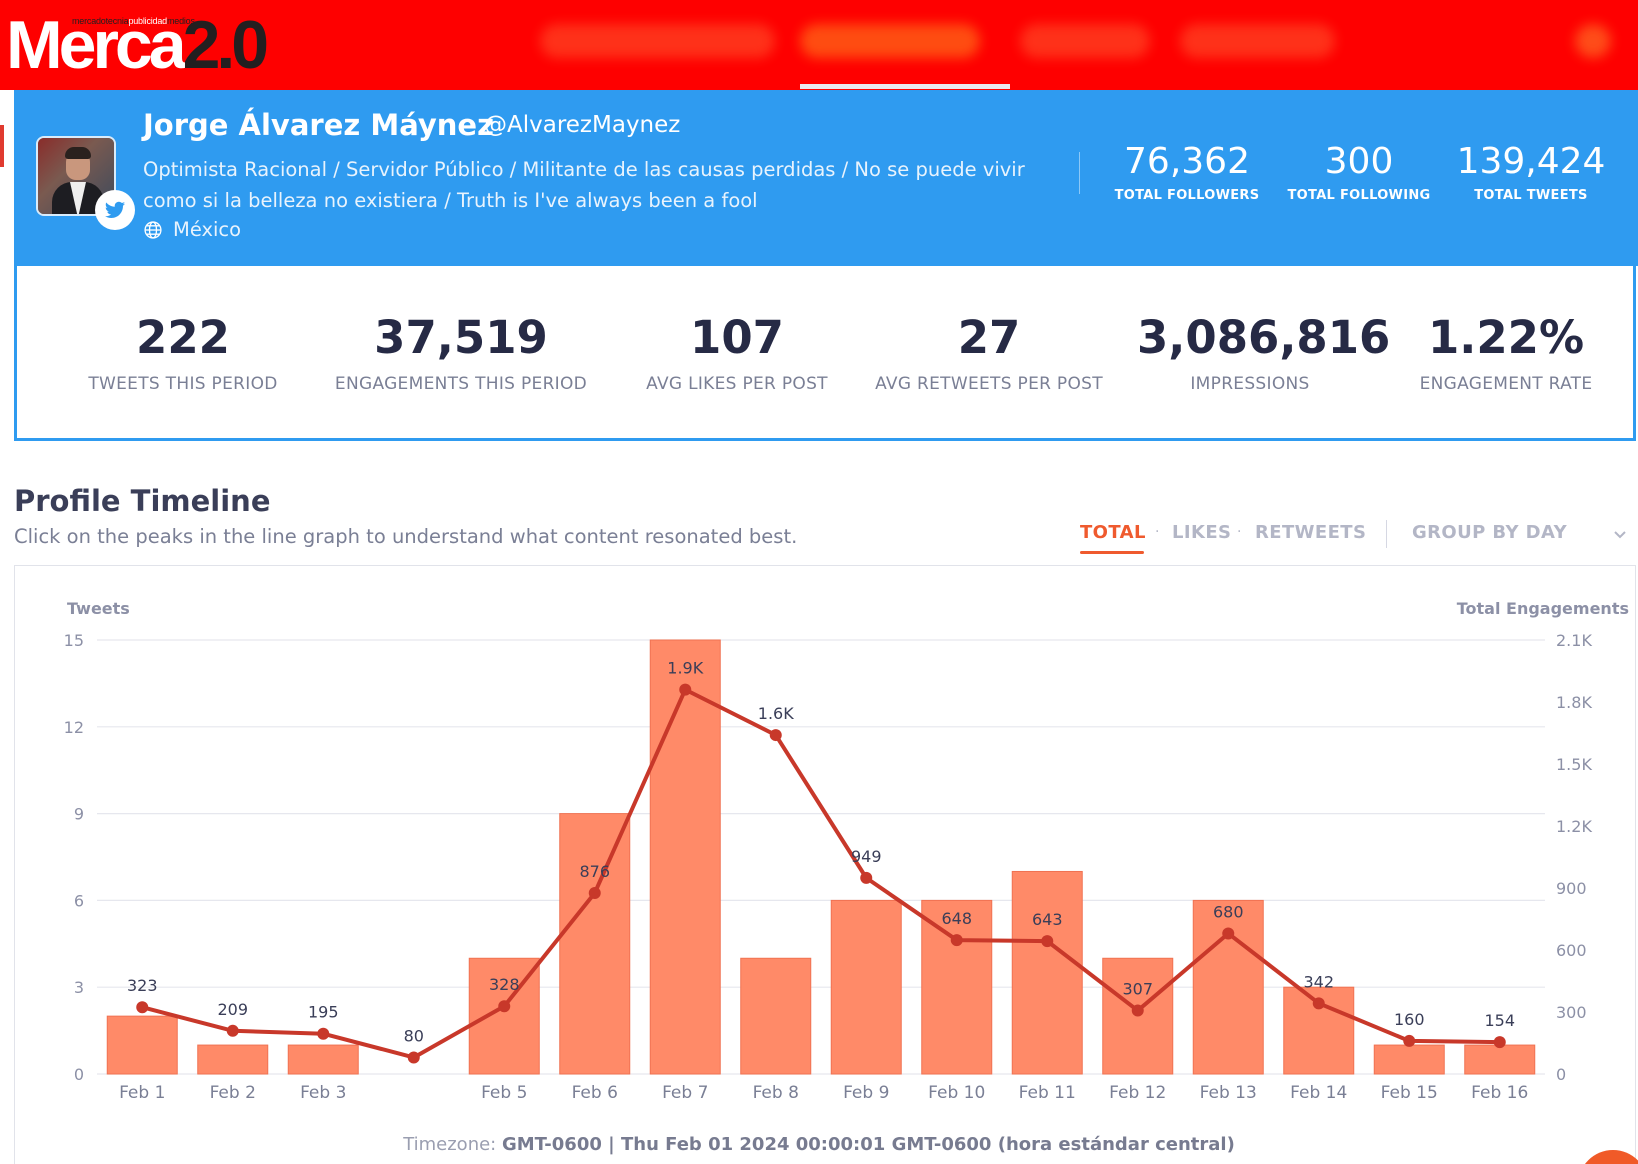 This screenshot has height=1164, width=1638. What do you see at coordinates (956, 918) in the screenshot?
I see `engagement-data-label: 648` at bounding box center [956, 918].